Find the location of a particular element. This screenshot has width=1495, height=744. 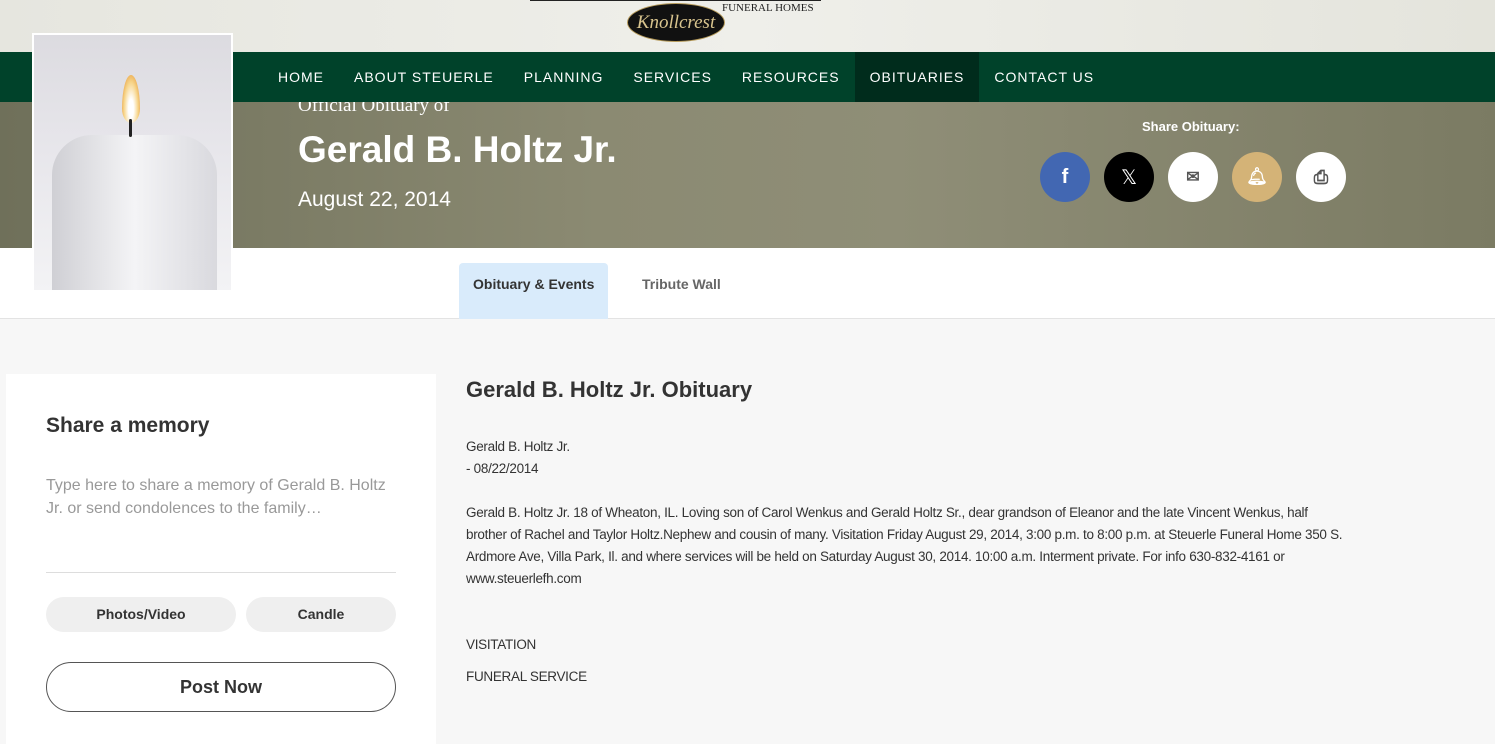

obituary-date-line: - 08/22/2014 is located at coordinates (502, 468).